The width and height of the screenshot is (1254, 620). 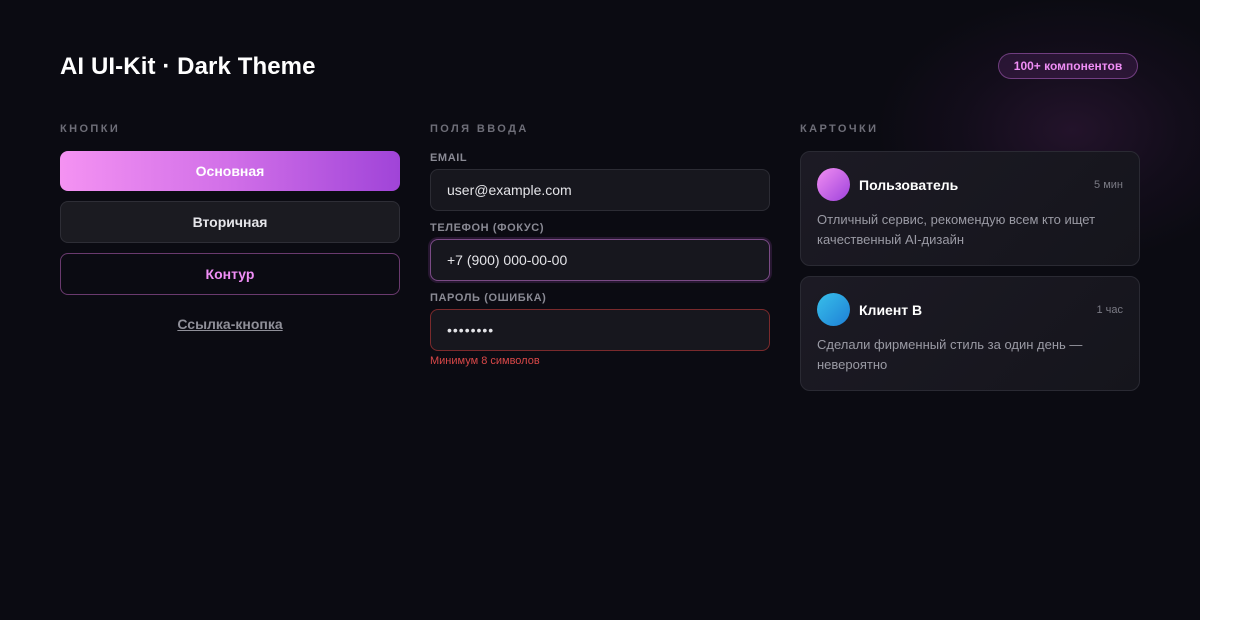 What do you see at coordinates (1109, 310) in the screenshot?
I see `card-timestamp: 1 час` at bounding box center [1109, 310].